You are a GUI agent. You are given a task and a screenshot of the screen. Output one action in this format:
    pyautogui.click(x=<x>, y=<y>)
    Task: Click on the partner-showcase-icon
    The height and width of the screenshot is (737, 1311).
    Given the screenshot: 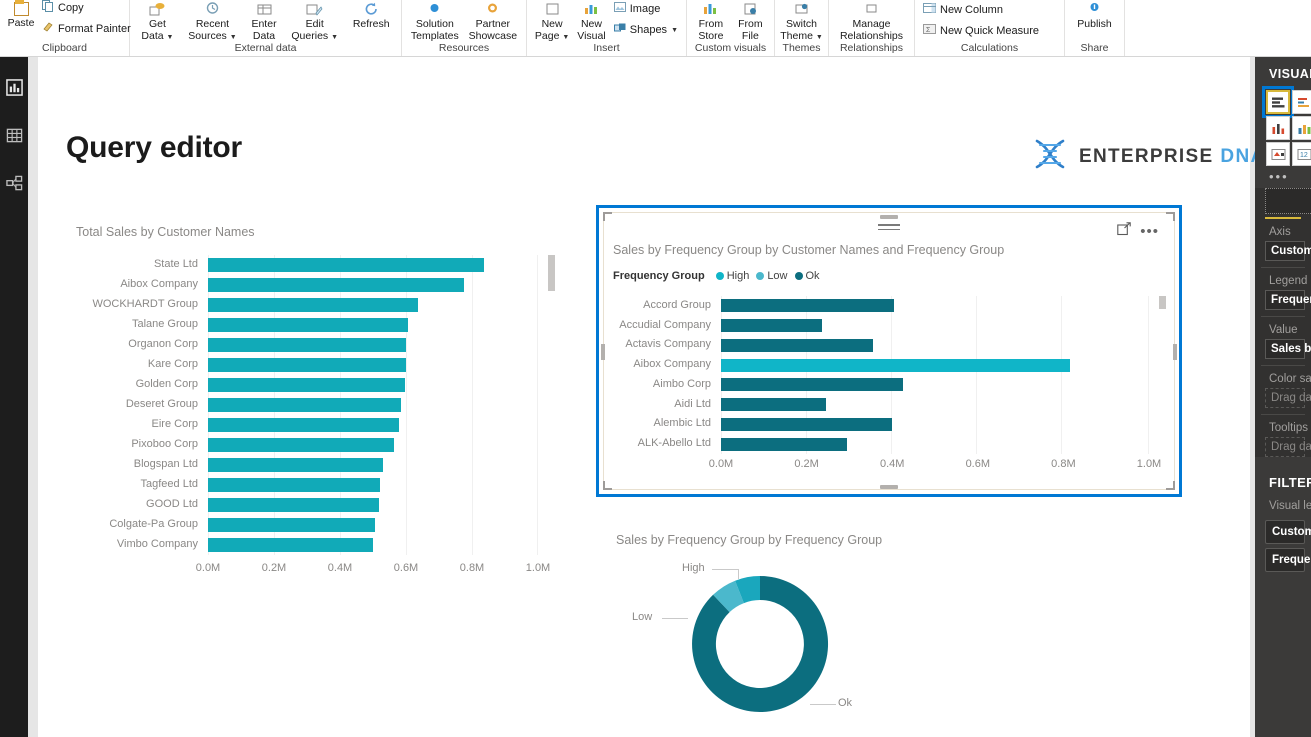 What is the action you would take?
    pyautogui.click(x=492, y=9)
    